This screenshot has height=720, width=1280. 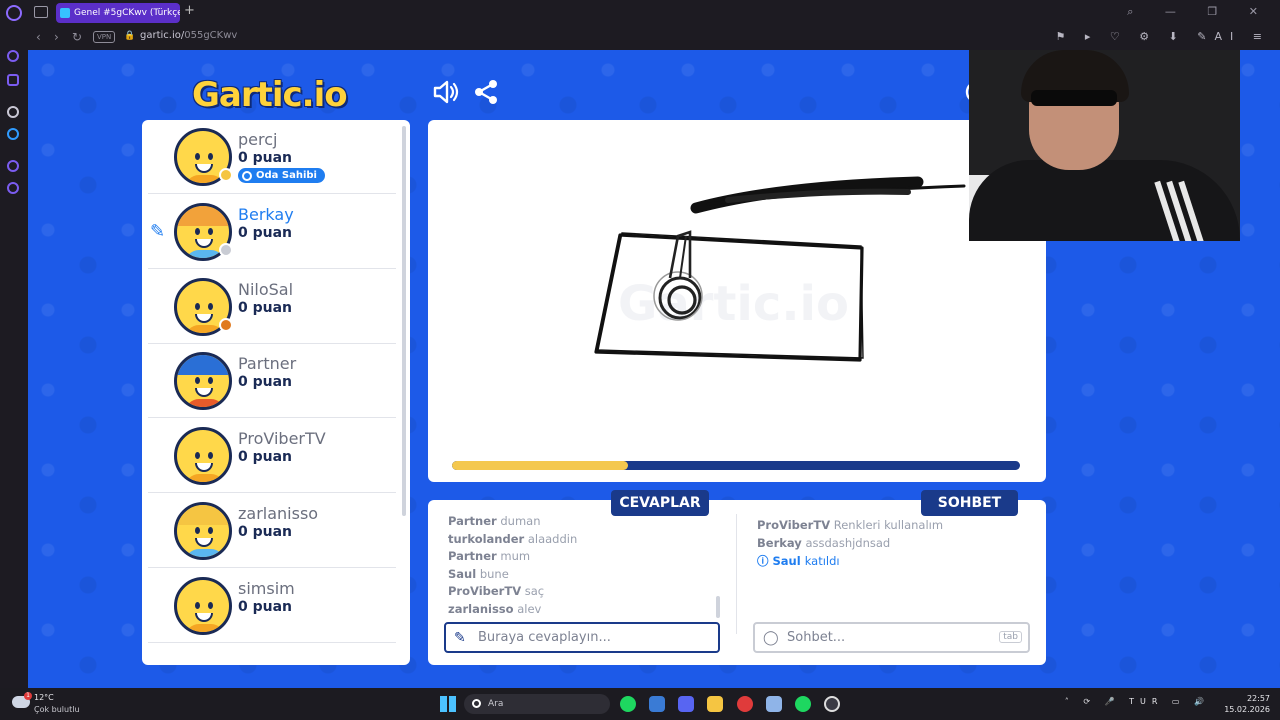 What do you see at coordinates (189, 10) in the screenshot?
I see `new-tab-button: +` at bounding box center [189, 10].